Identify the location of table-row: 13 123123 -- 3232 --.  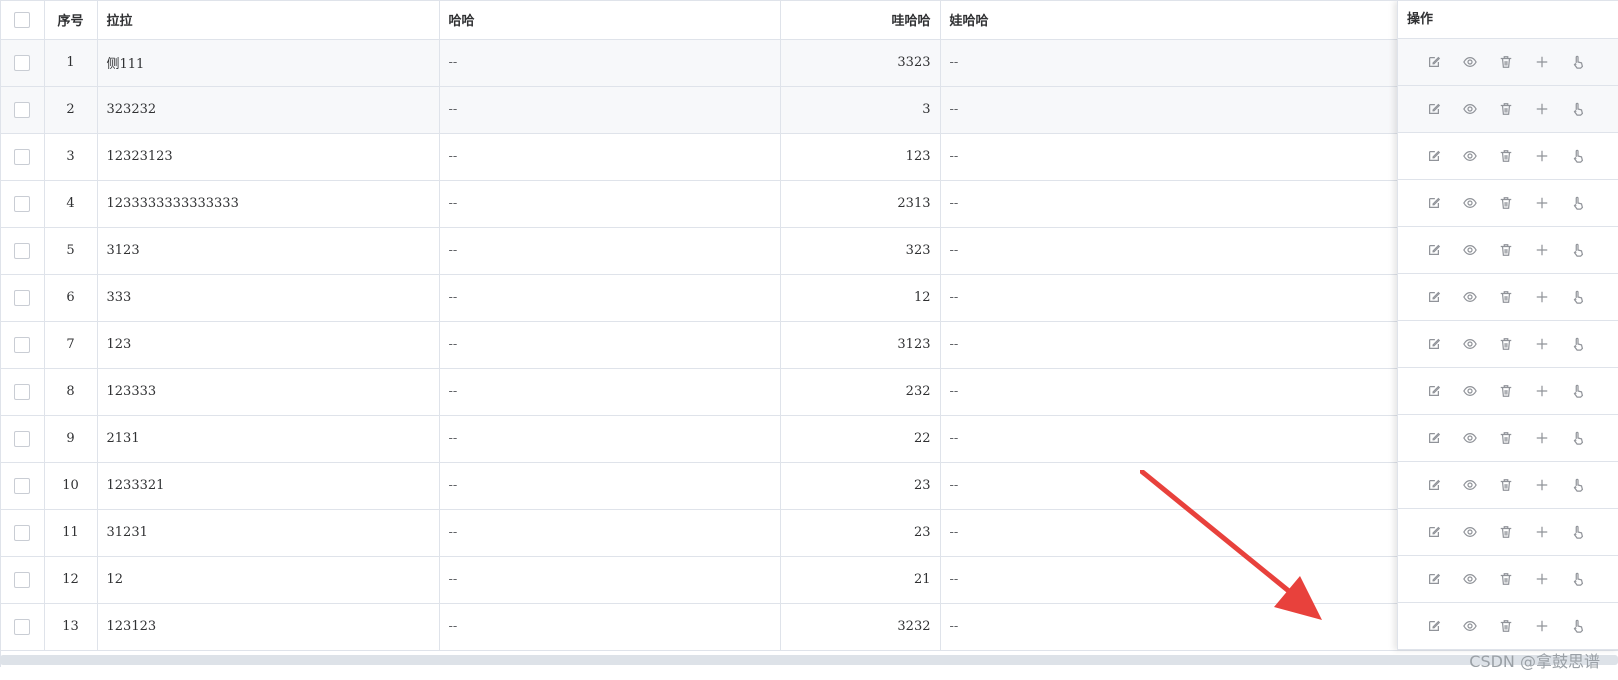
(809, 627).